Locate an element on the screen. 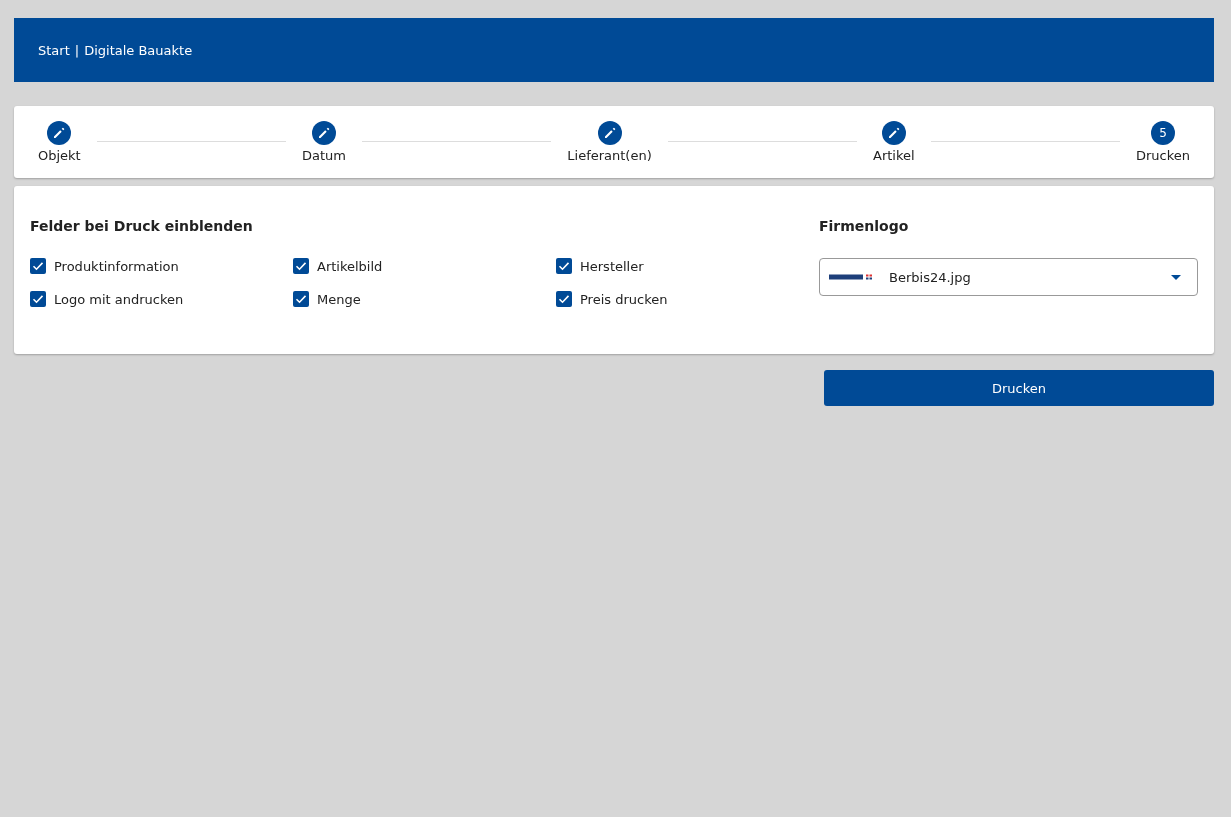  checkbox-label: Hersteller is located at coordinates (612, 266).